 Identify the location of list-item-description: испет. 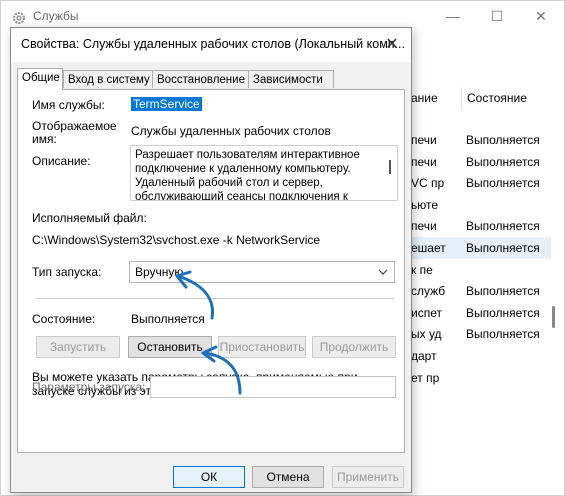
(426, 312).